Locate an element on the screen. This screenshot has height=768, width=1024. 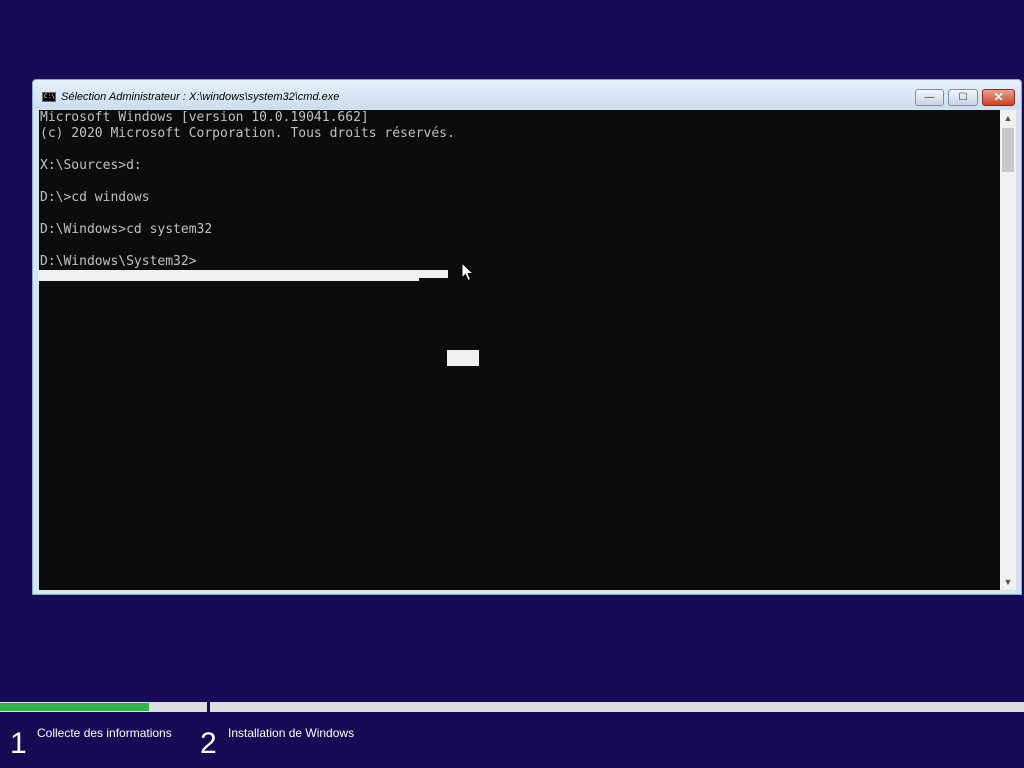
text-selection-gap is located at coordinates (433, 279).